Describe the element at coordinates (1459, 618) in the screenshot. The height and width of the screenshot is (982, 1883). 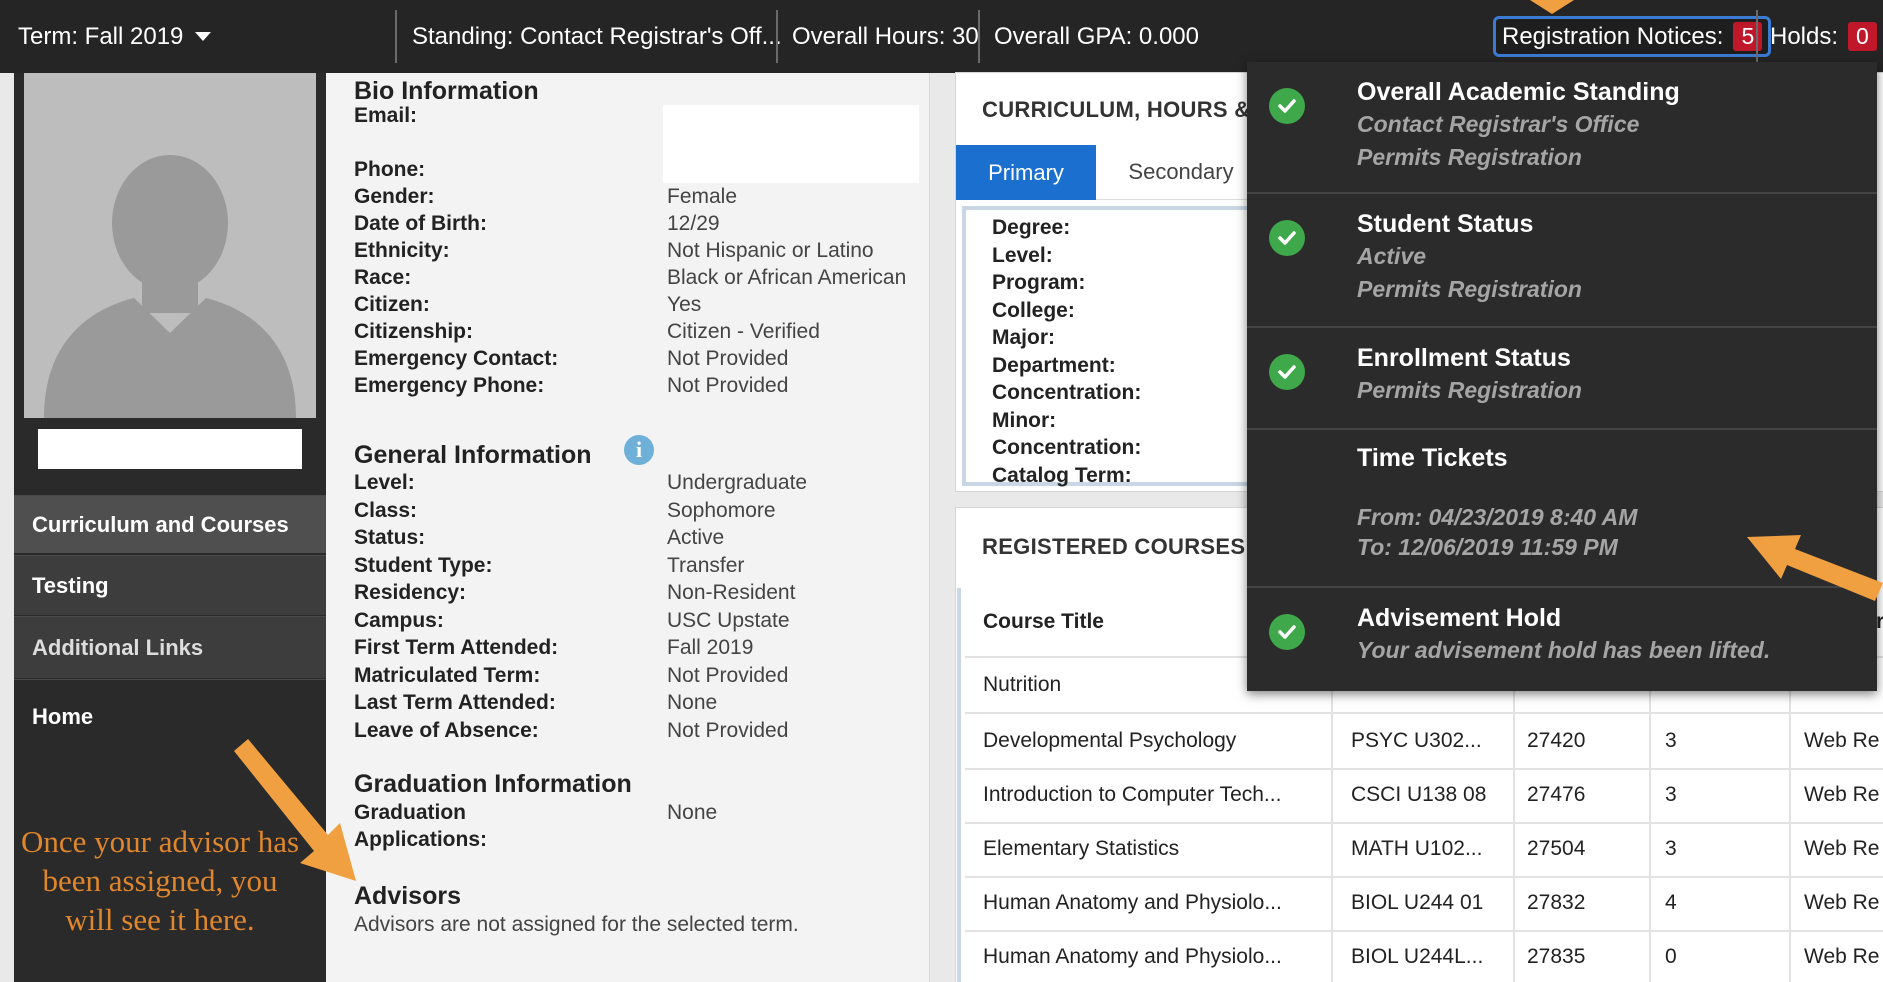
I see `notice-title: Advisement Hold` at that location.